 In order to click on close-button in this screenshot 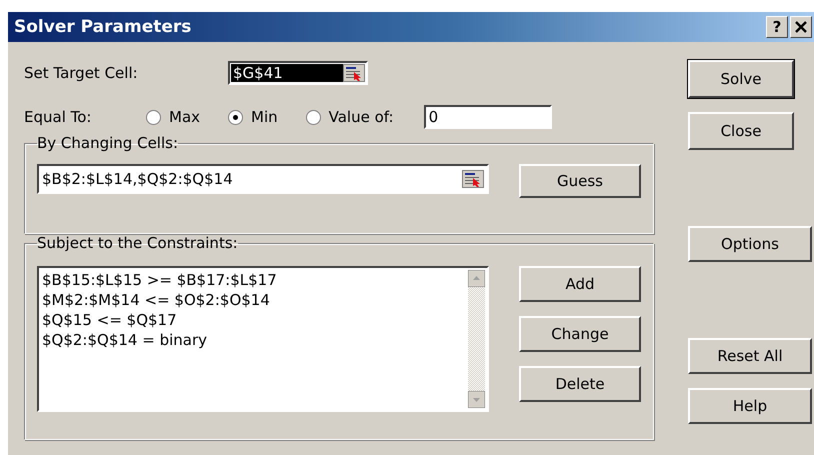, I will do `click(801, 27)`.